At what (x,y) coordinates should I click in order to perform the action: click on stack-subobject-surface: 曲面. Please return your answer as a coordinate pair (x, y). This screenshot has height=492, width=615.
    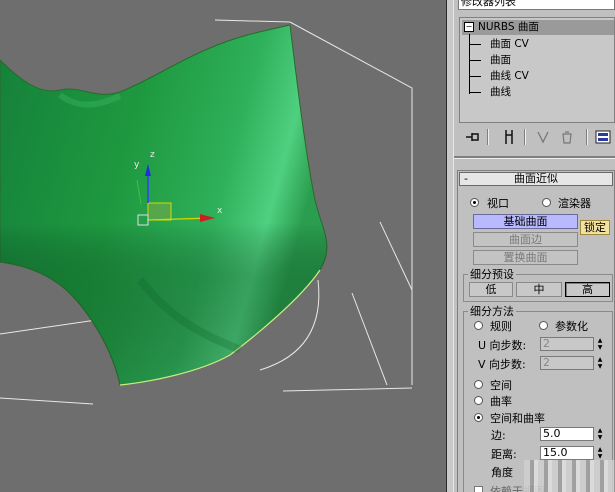
    Looking at the image, I should click on (500, 60).